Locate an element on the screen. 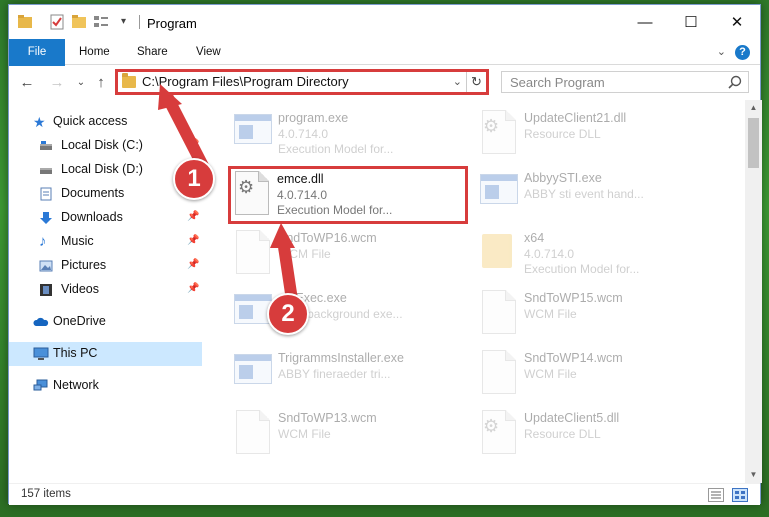 This screenshot has width=769, height=517. minimize-button: — is located at coordinates (645, 22).